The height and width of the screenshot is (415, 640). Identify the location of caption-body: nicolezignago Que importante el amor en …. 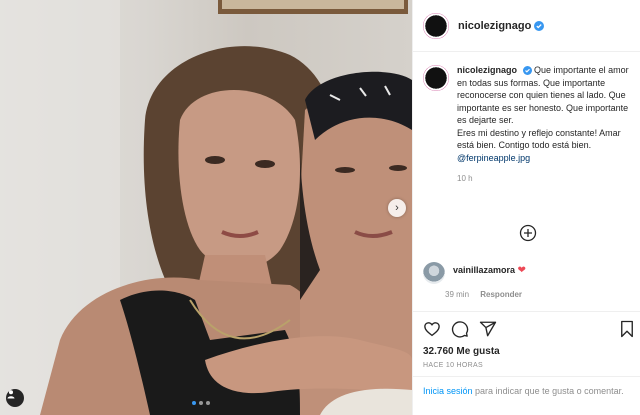
(543, 125).